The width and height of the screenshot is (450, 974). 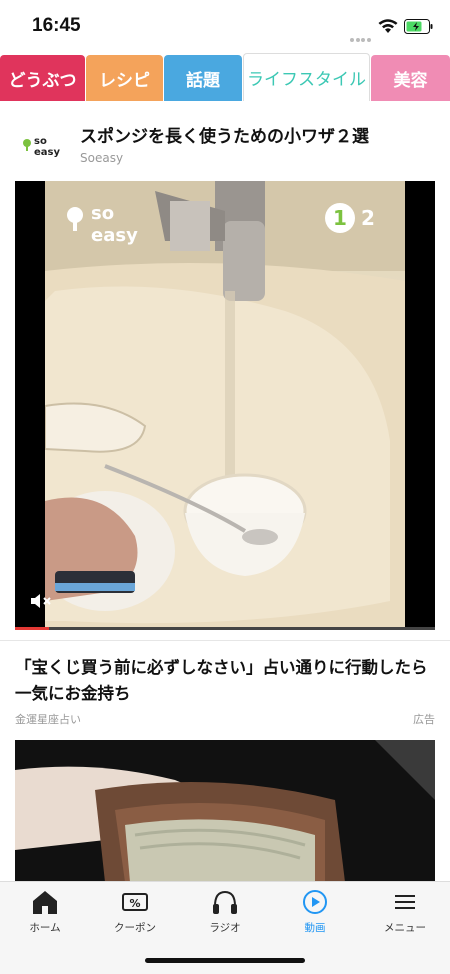 What do you see at coordinates (225, 640) in the screenshot?
I see `divider` at bounding box center [225, 640].